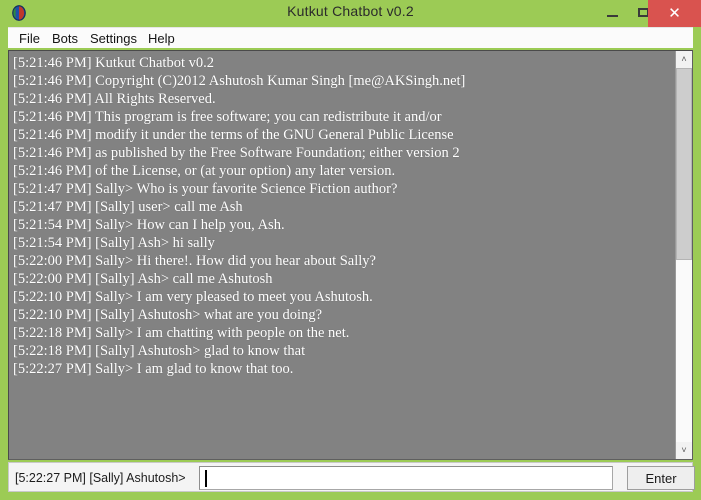 Image resolution: width=701 pixels, height=500 pixels. What do you see at coordinates (684, 164) in the screenshot?
I see `scrollbar-thumb` at bounding box center [684, 164].